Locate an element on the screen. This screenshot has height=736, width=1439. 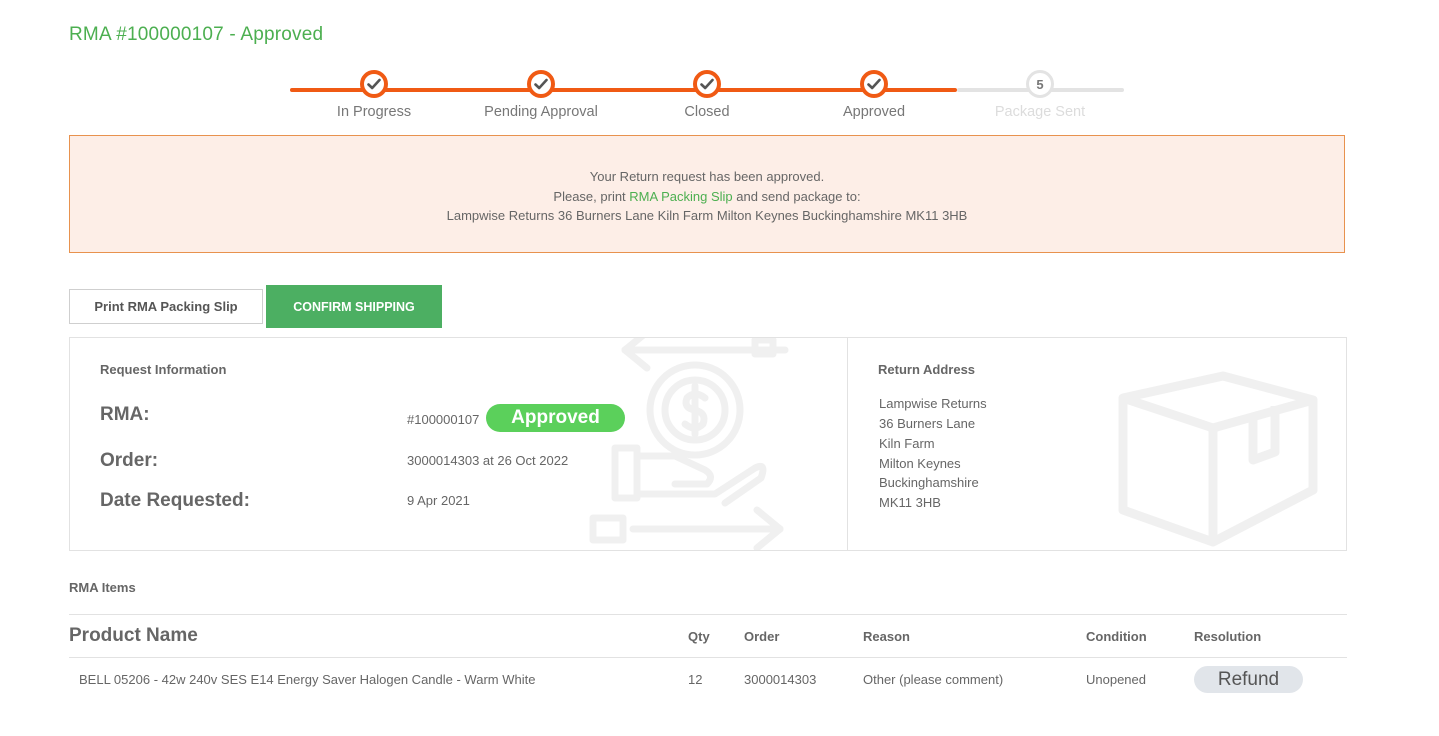
address-line: 36 Burners Lane is located at coordinates (927, 423).